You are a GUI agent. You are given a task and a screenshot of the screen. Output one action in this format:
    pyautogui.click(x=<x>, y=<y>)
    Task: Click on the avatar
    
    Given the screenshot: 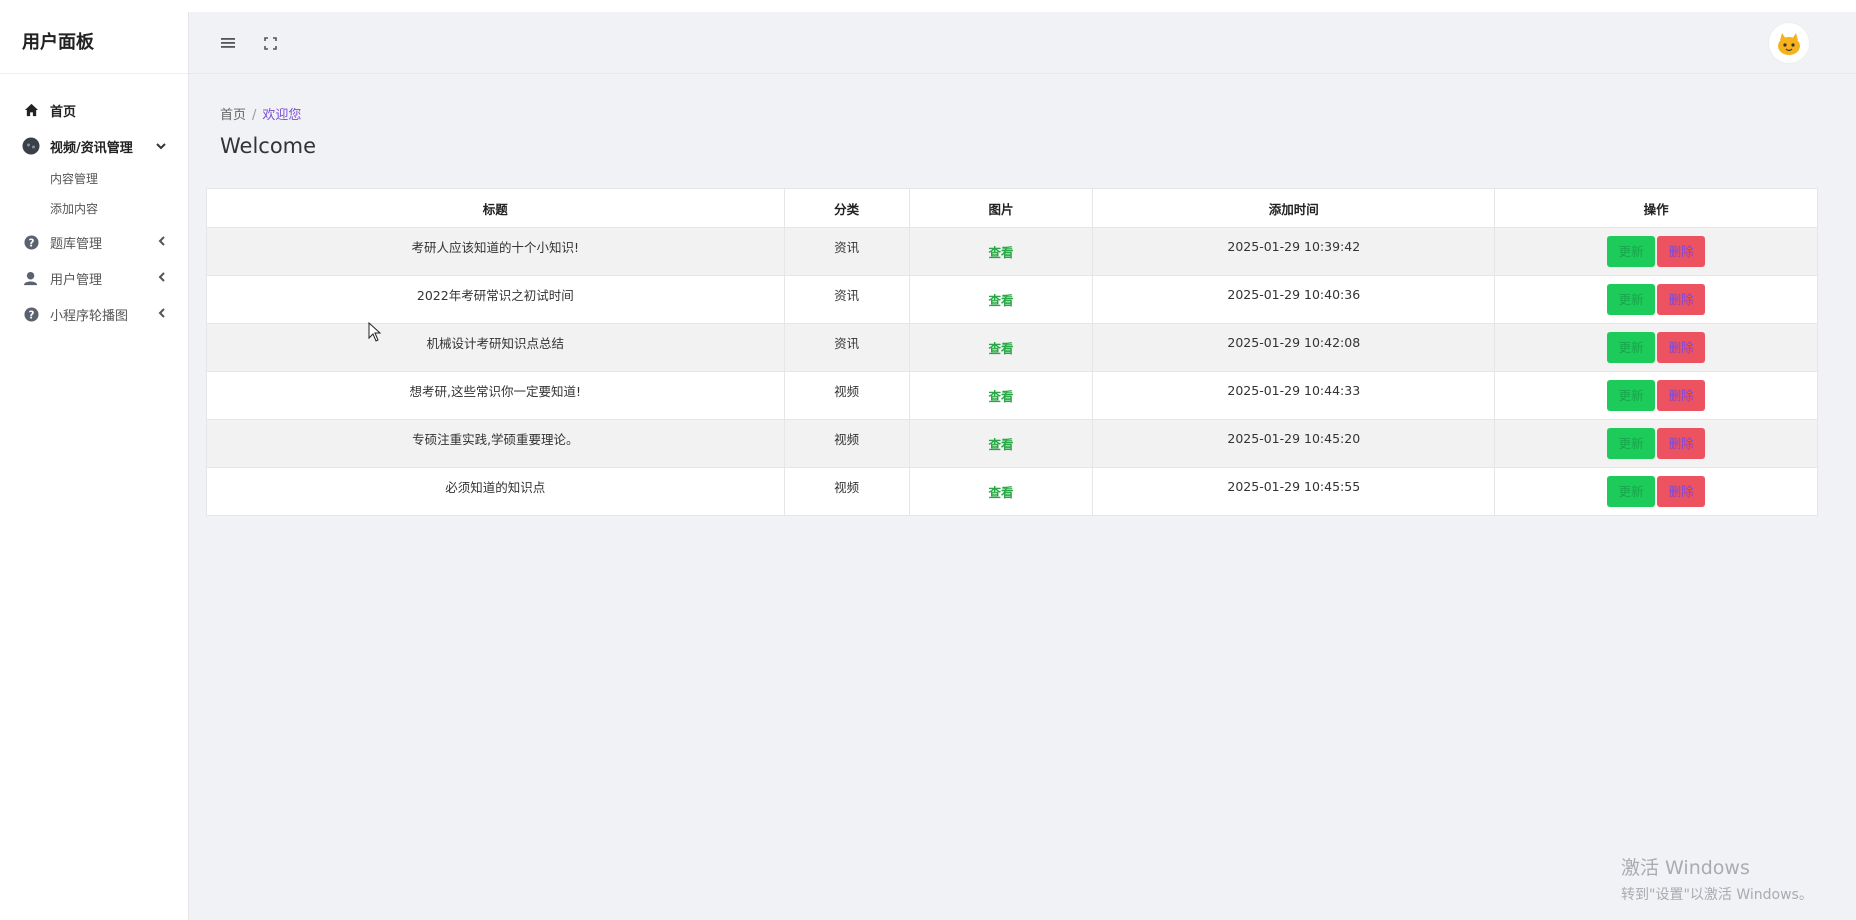 What is the action you would take?
    pyautogui.click(x=1789, y=43)
    